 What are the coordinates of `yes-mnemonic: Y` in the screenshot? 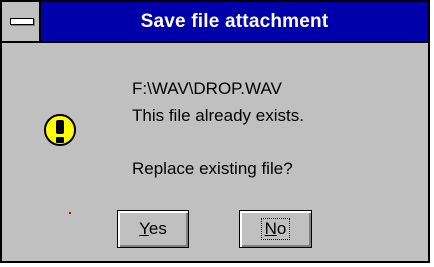 It's located at (144, 228).